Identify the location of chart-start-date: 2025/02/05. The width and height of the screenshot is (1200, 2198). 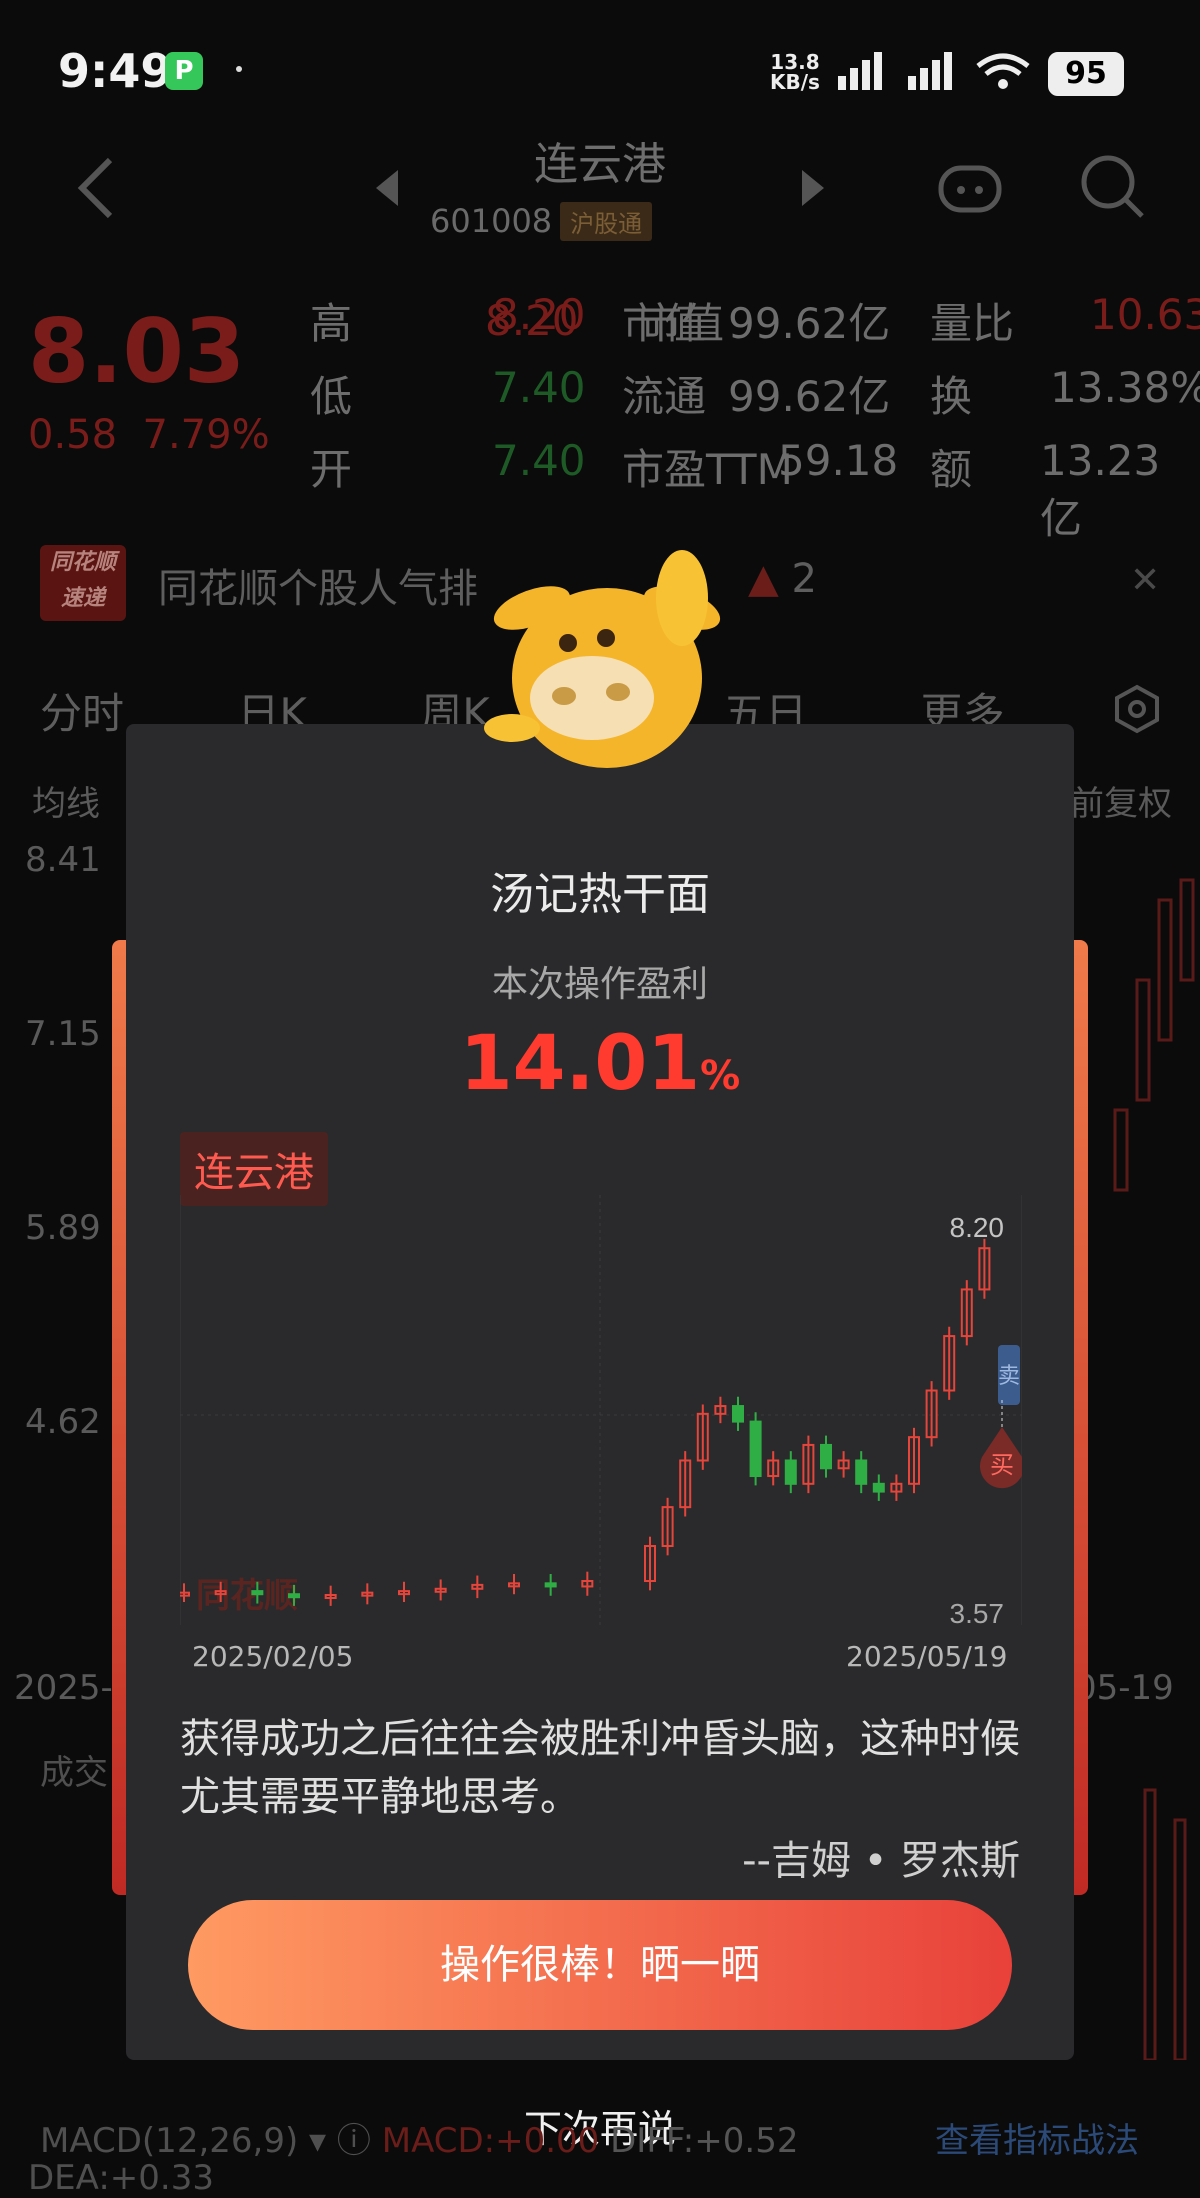
(273, 1656).